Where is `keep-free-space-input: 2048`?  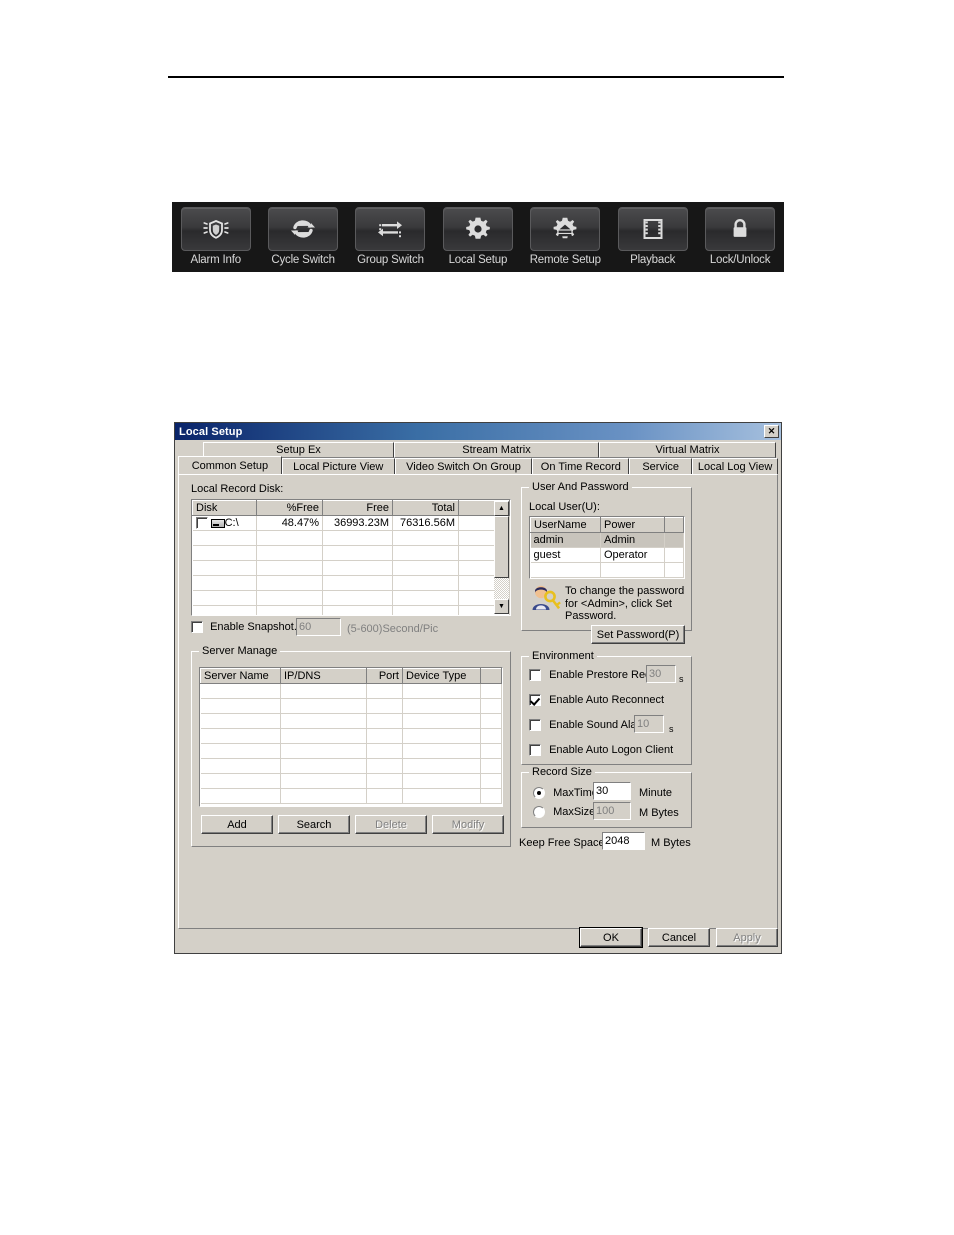 keep-free-space-input: 2048 is located at coordinates (623, 841).